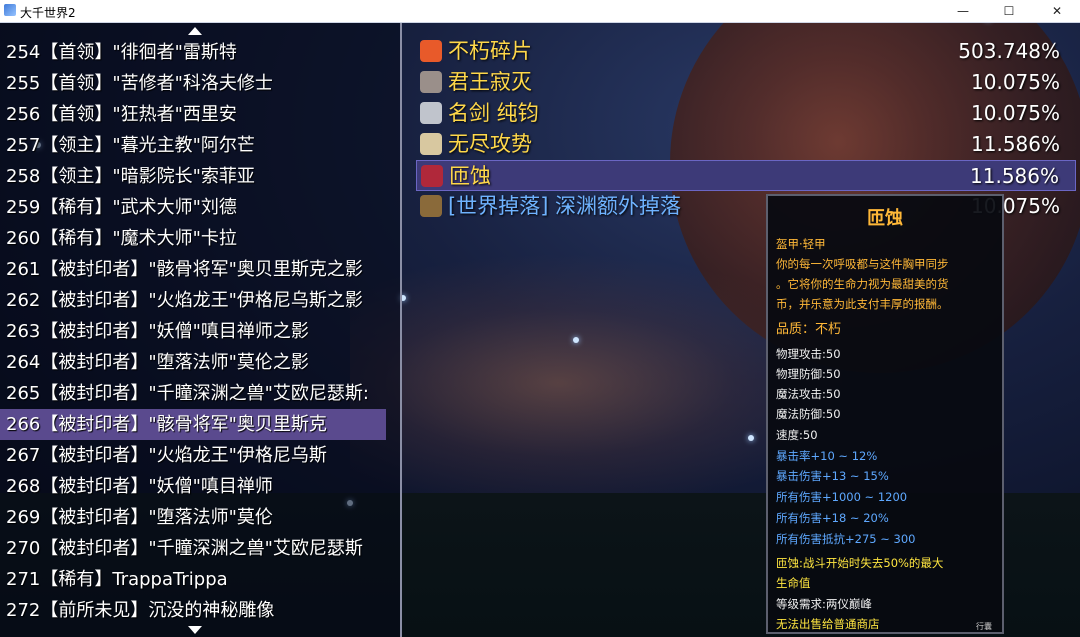  I want to click on tooltip-stat: 魔法防御:50, so click(808, 414).